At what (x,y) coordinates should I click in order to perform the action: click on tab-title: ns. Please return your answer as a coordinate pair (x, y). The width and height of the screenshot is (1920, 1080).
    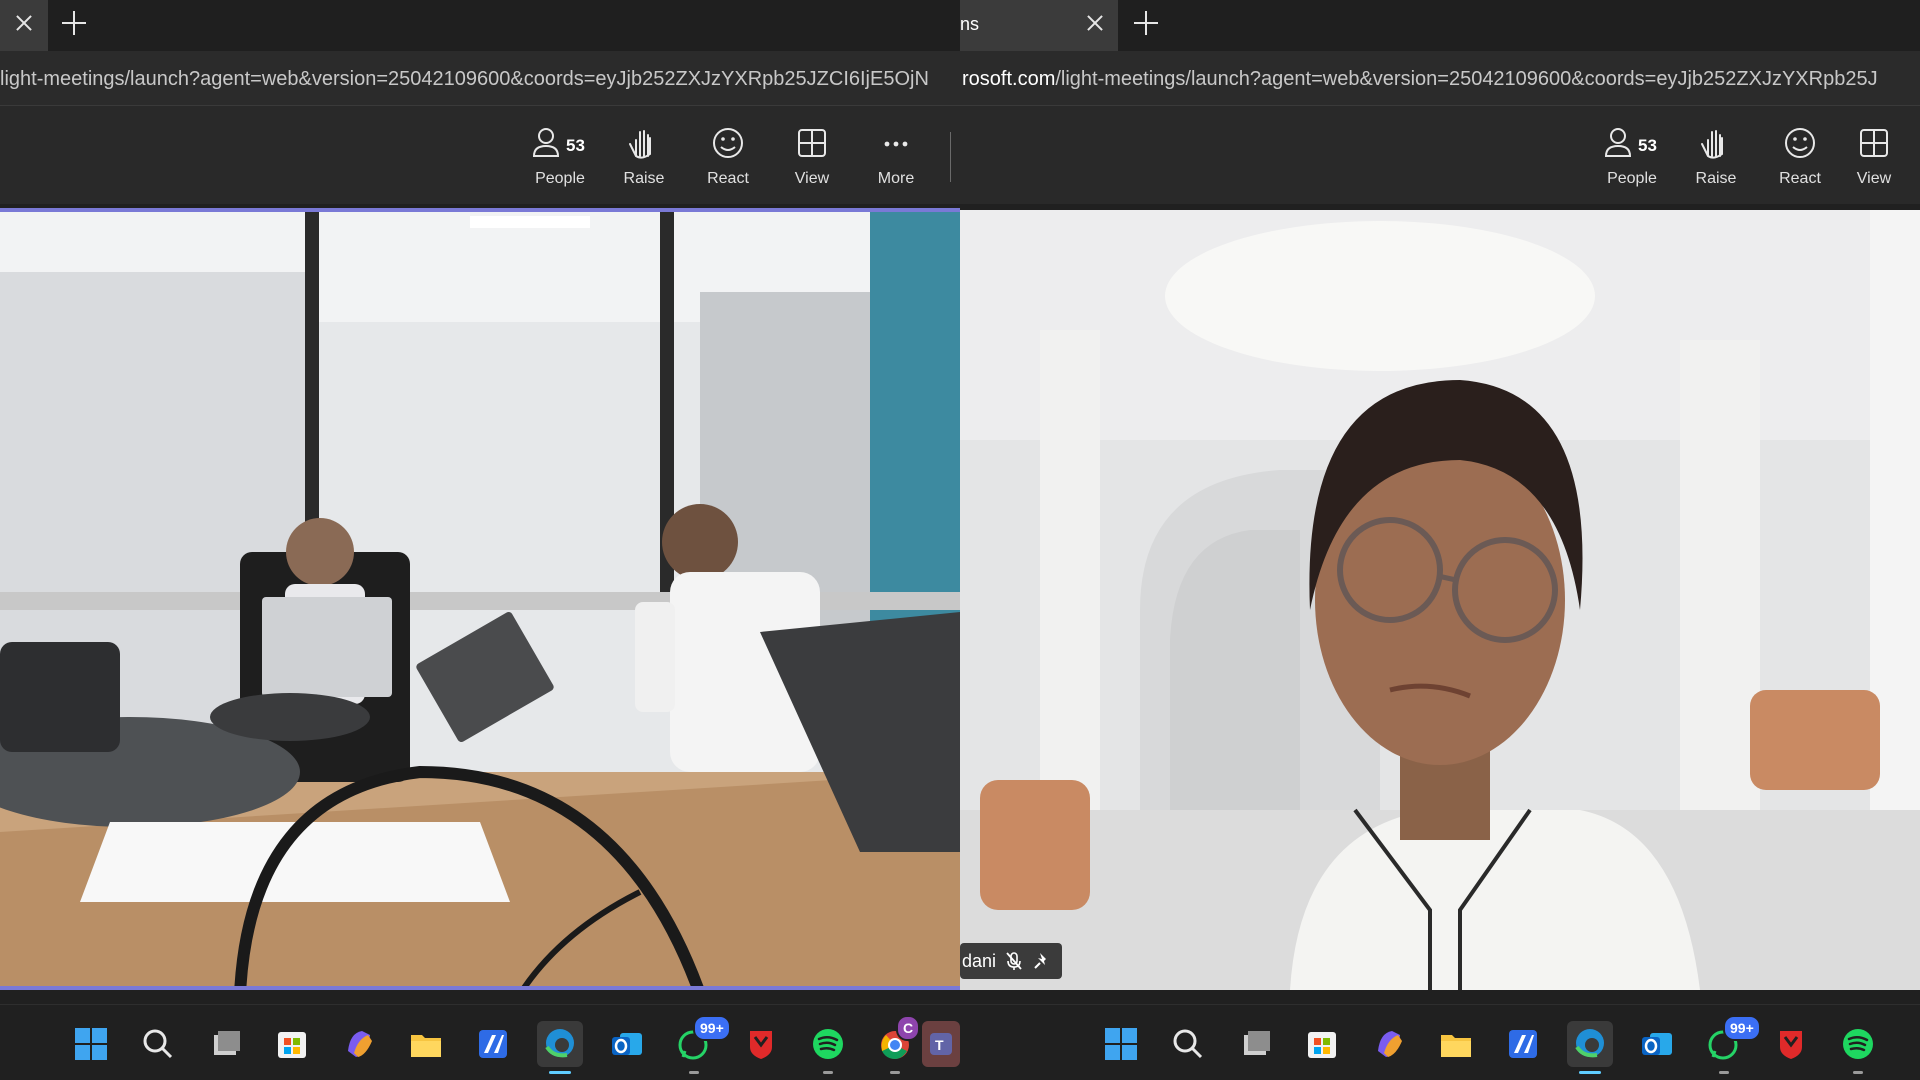
    Looking at the image, I should click on (970, 24).